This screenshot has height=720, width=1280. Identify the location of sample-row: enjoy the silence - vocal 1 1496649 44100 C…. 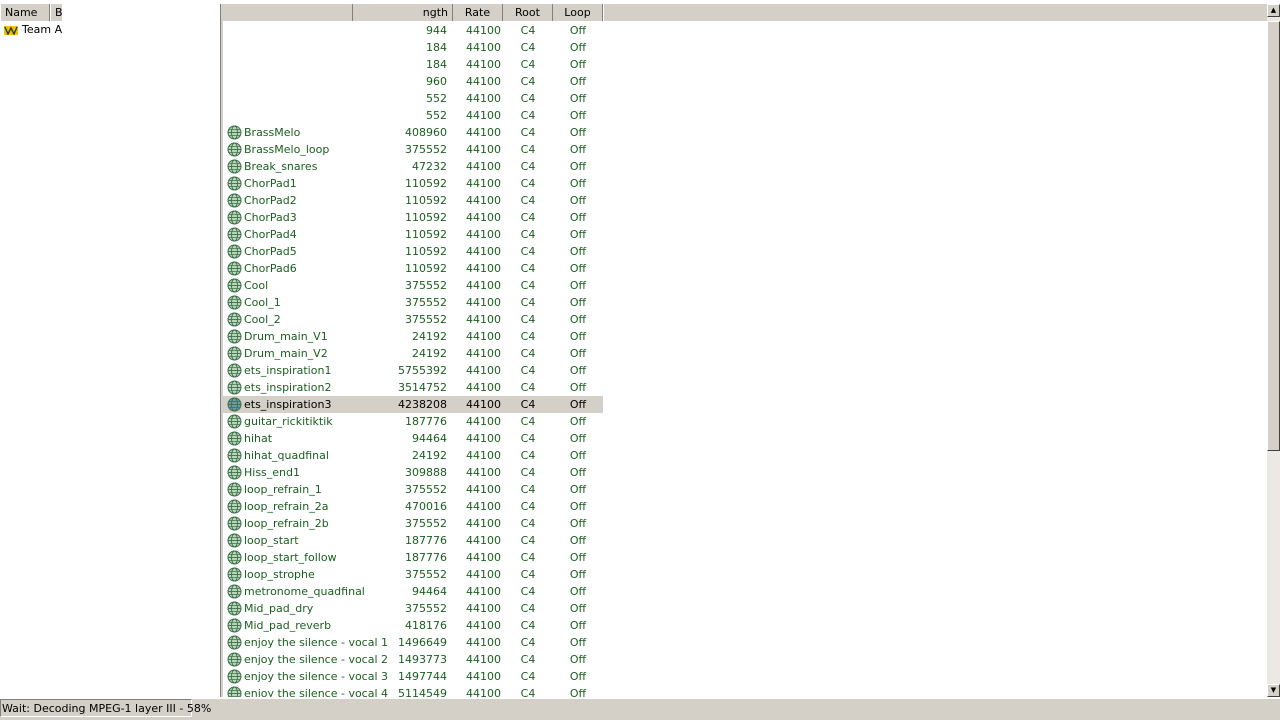
(413, 642).